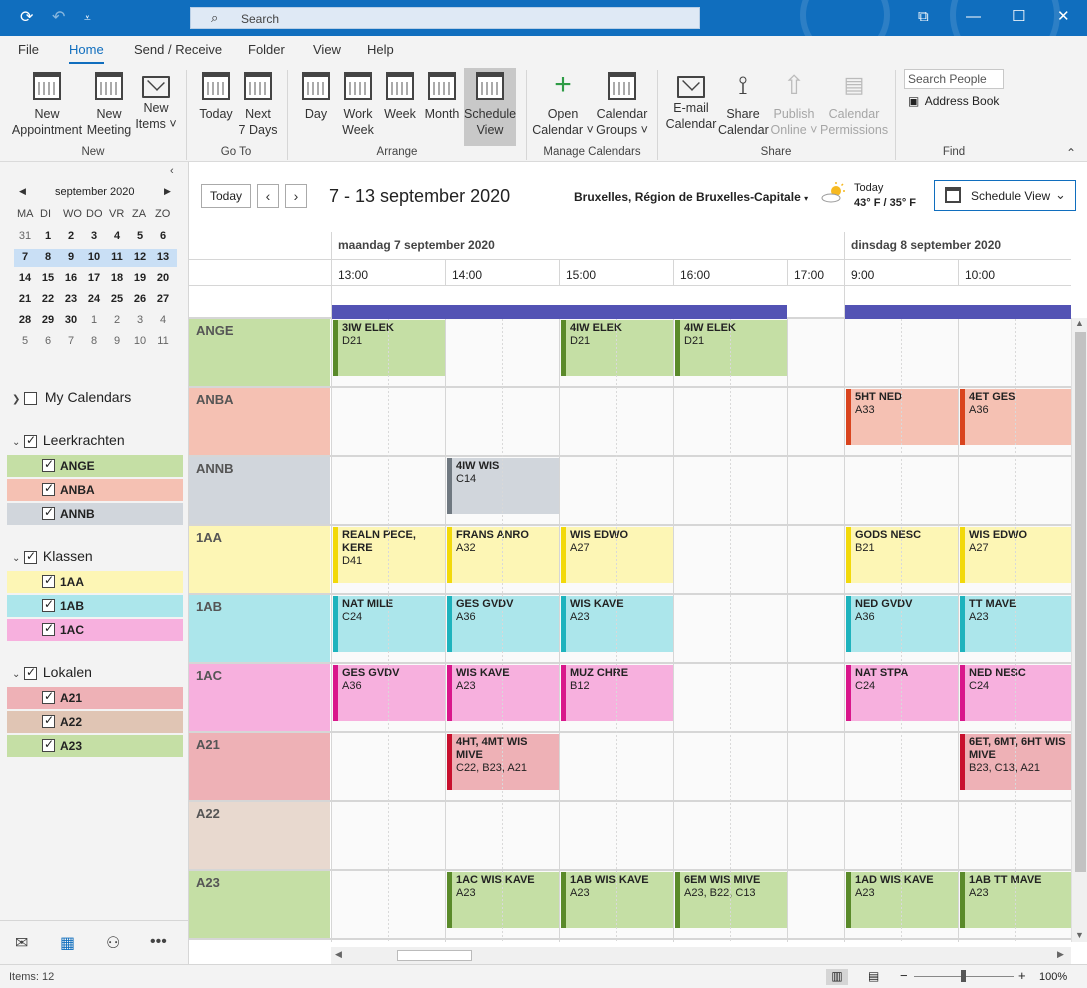 The width and height of the screenshot is (1087, 988). Describe the element at coordinates (445, 18) in the screenshot. I see `search-box: ⌕ Search` at that location.